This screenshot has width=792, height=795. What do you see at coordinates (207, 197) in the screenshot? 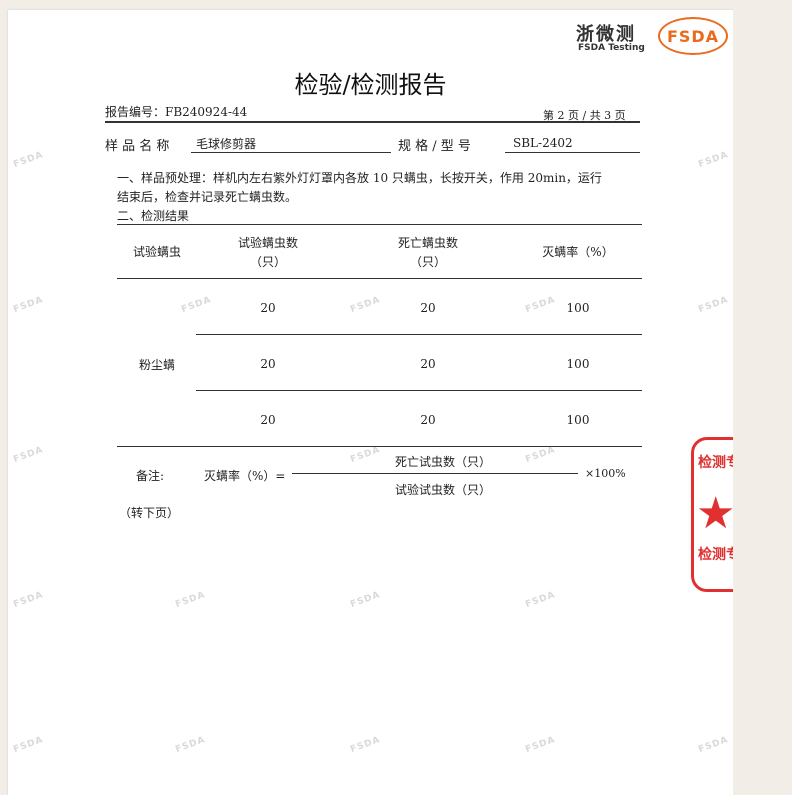
I see `pretreatment-text-cont: 结束后，检查并记录死亡螨虫数。` at bounding box center [207, 197].